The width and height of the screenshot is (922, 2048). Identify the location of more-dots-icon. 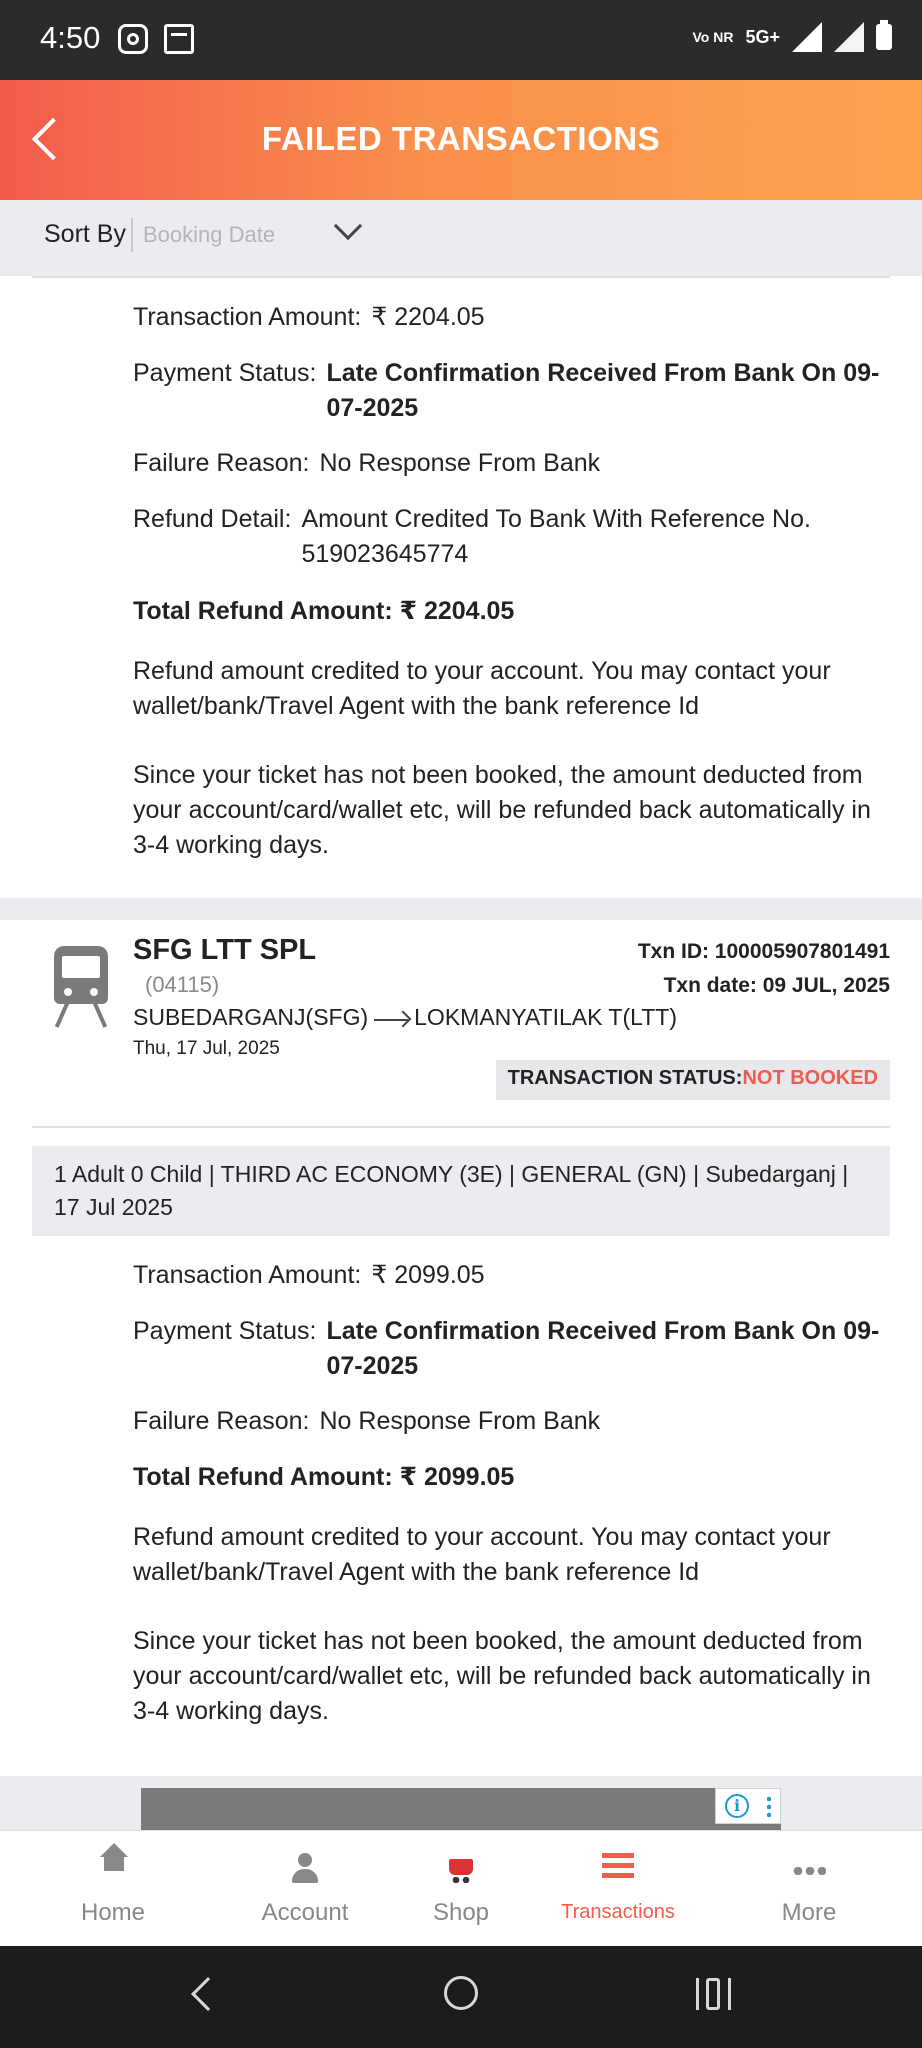
(809, 1871).